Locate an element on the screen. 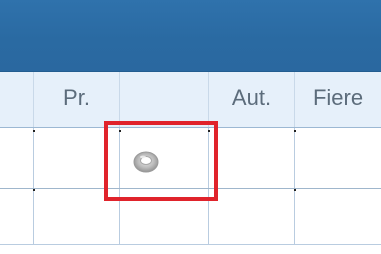  column-header-aut: Aut. is located at coordinates (252, 99).